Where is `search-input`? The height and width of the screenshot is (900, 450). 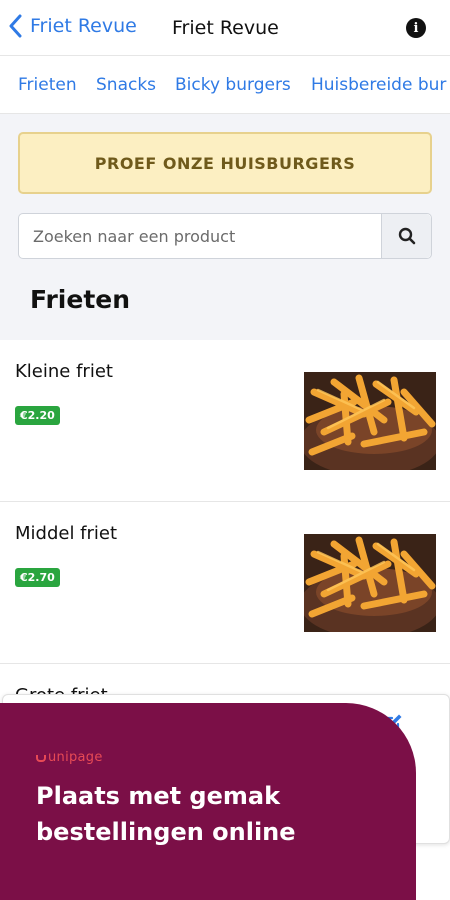 search-input is located at coordinates (201, 236).